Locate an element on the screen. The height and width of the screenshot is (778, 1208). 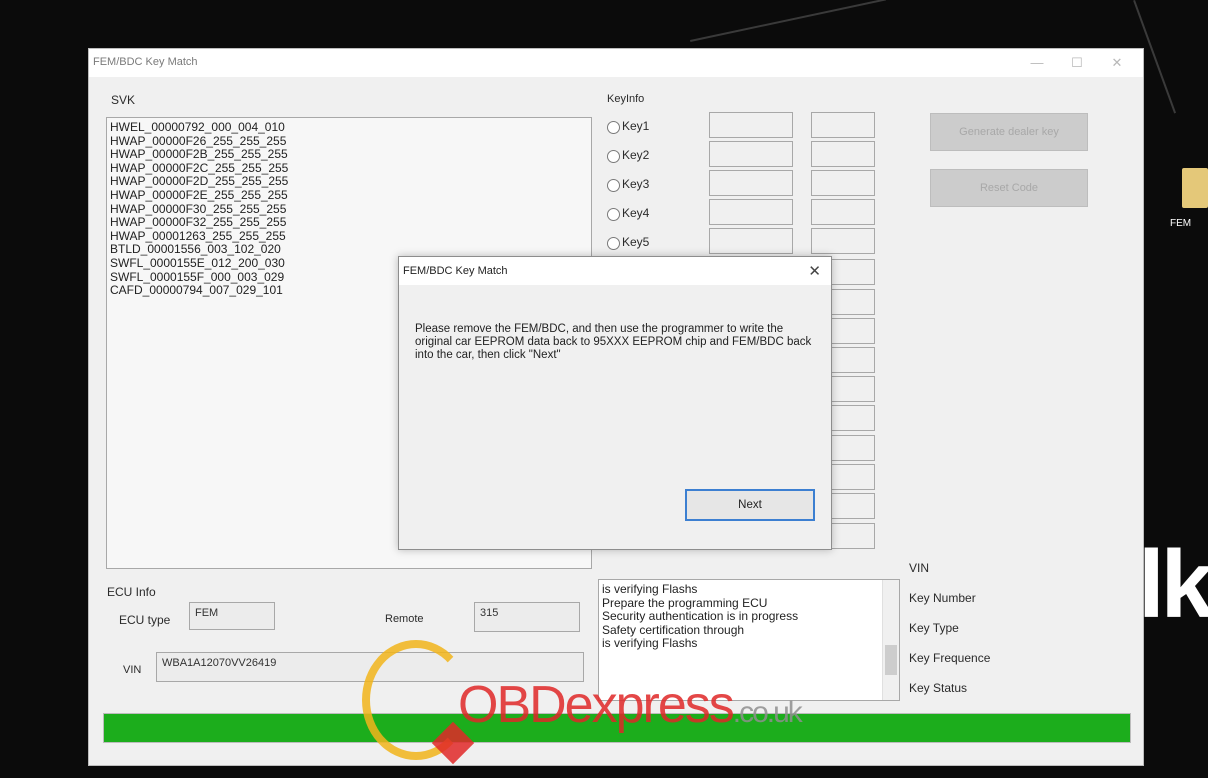
desktop-icon-label: FEM is located at coordinates (1181, 223).